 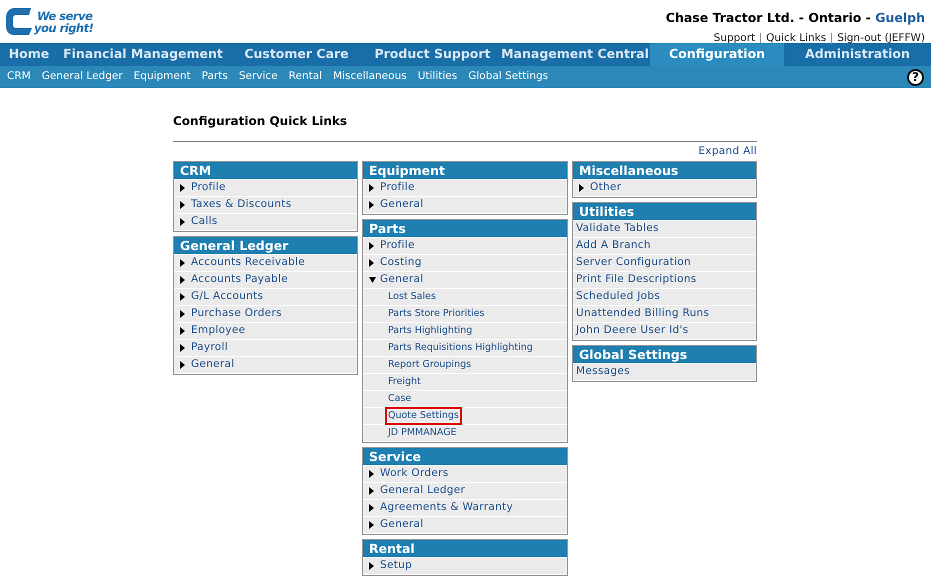 I want to click on nav-tab: Financial Management, so click(x=143, y=54).